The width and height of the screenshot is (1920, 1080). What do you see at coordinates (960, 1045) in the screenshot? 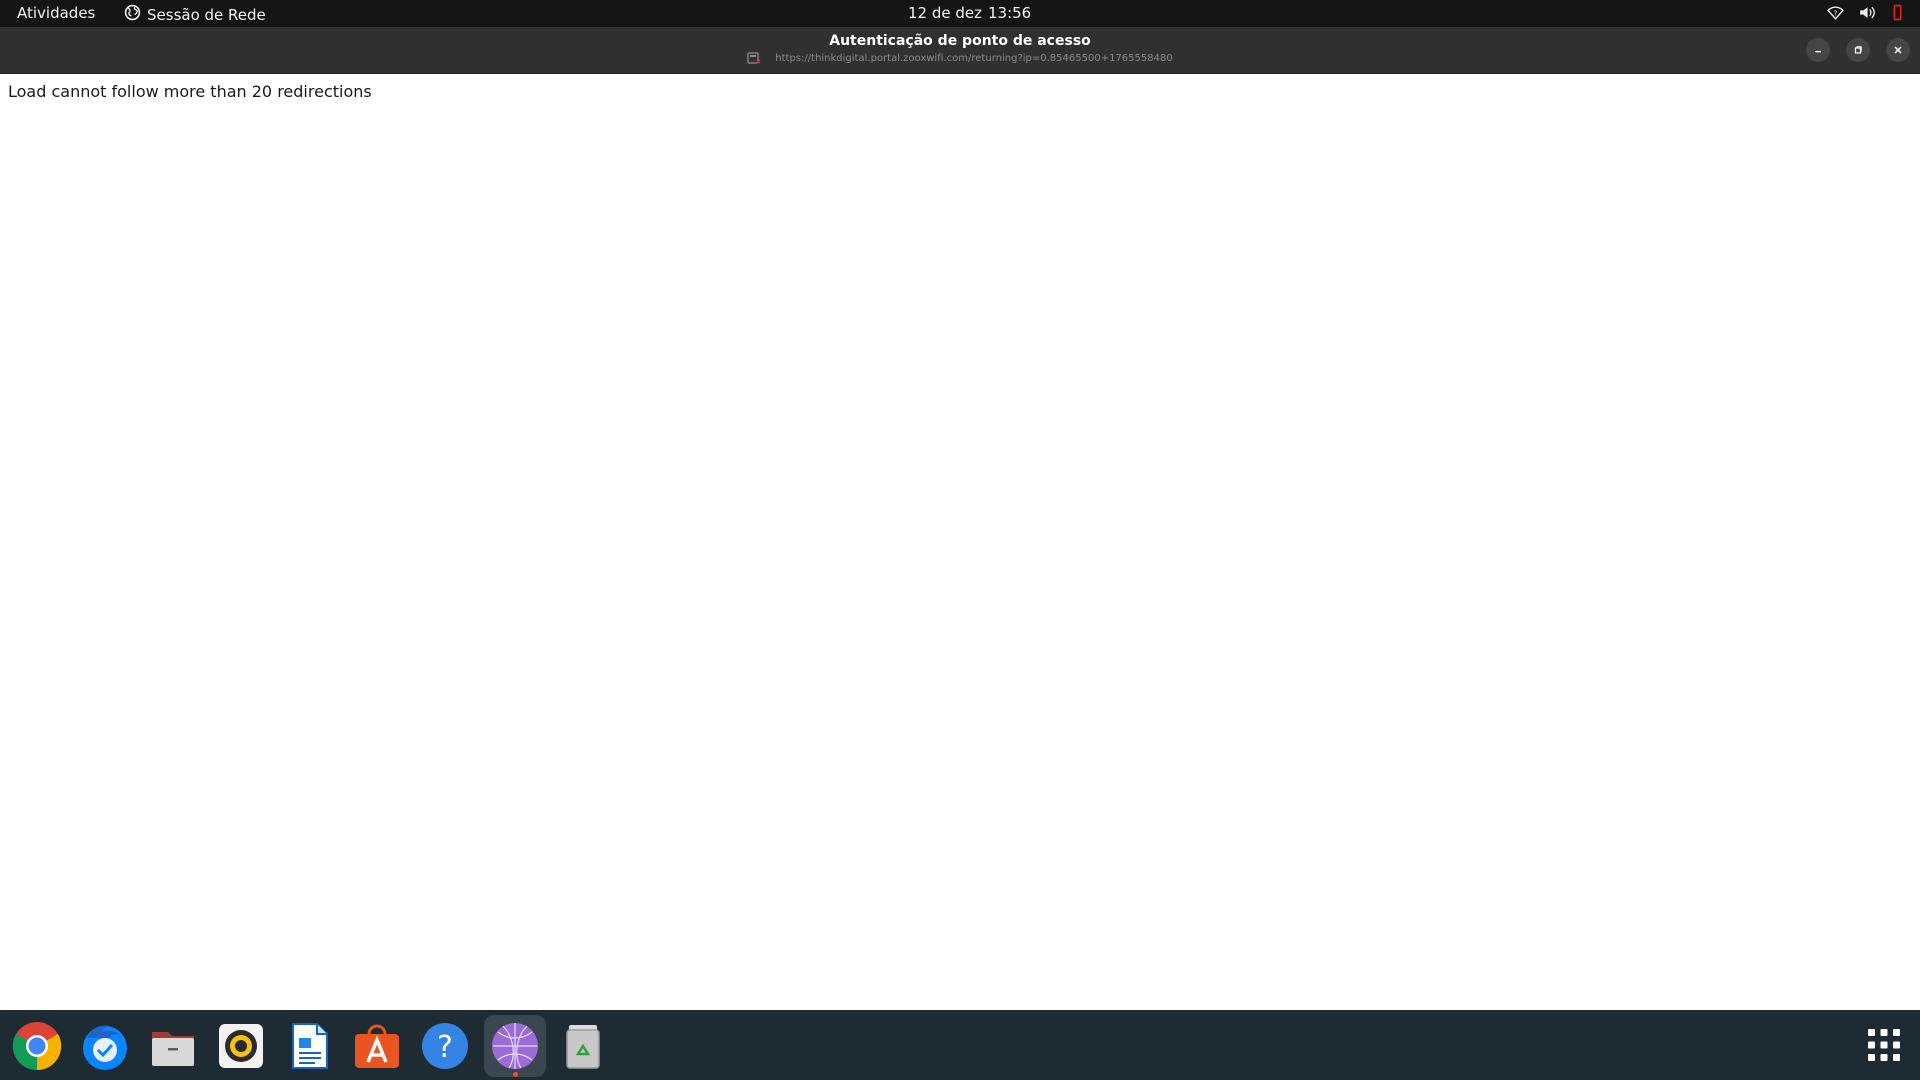
I see `dock: ?` at bounding box center [960, 1045].